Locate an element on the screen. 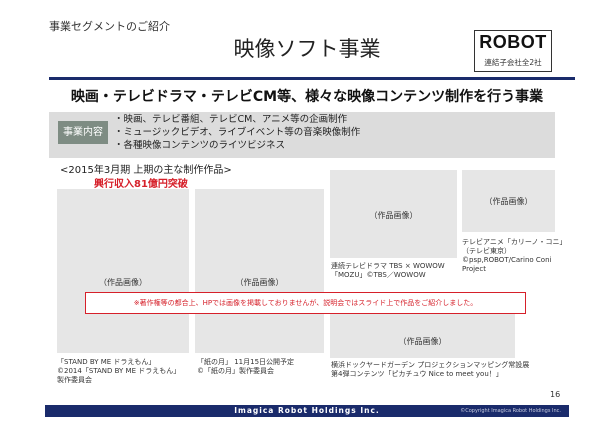  work-caption-mozu: 連続テレビドラマ TBS × WOWOW 「MOZU」©TBS／WOWOW is located at coordinates (388, 270).